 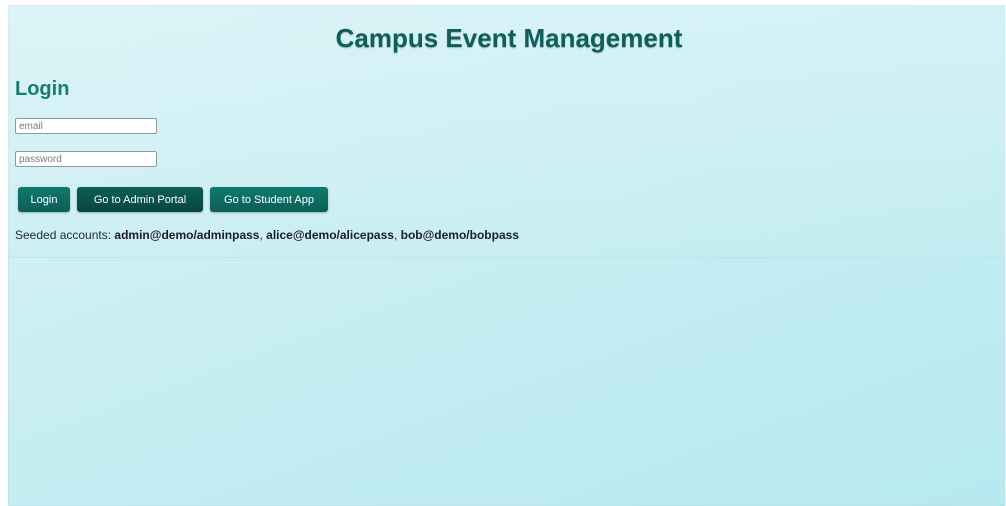 What do you see at coordinates (65, 235) in the screenshot?
I see `seeded-accounts-label: Seeded accounts:` at bounding box center [65, 235].